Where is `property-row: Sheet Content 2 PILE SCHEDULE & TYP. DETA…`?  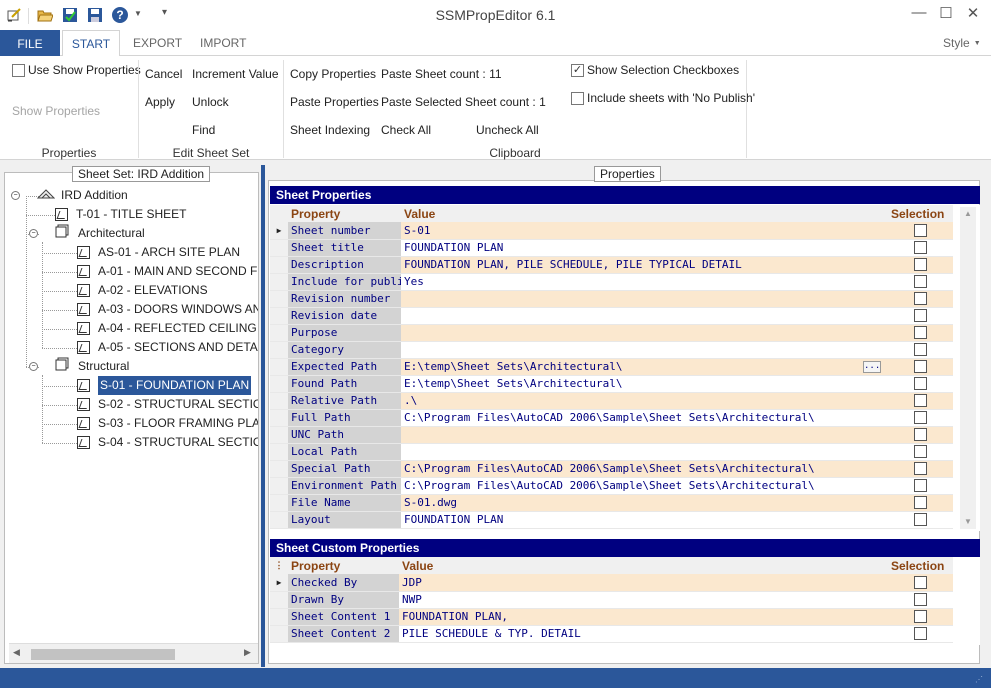 property-row: Sheet Content 2 PILE SCHEDULE & TYP. DETA… is located at coordinates (611, 634).